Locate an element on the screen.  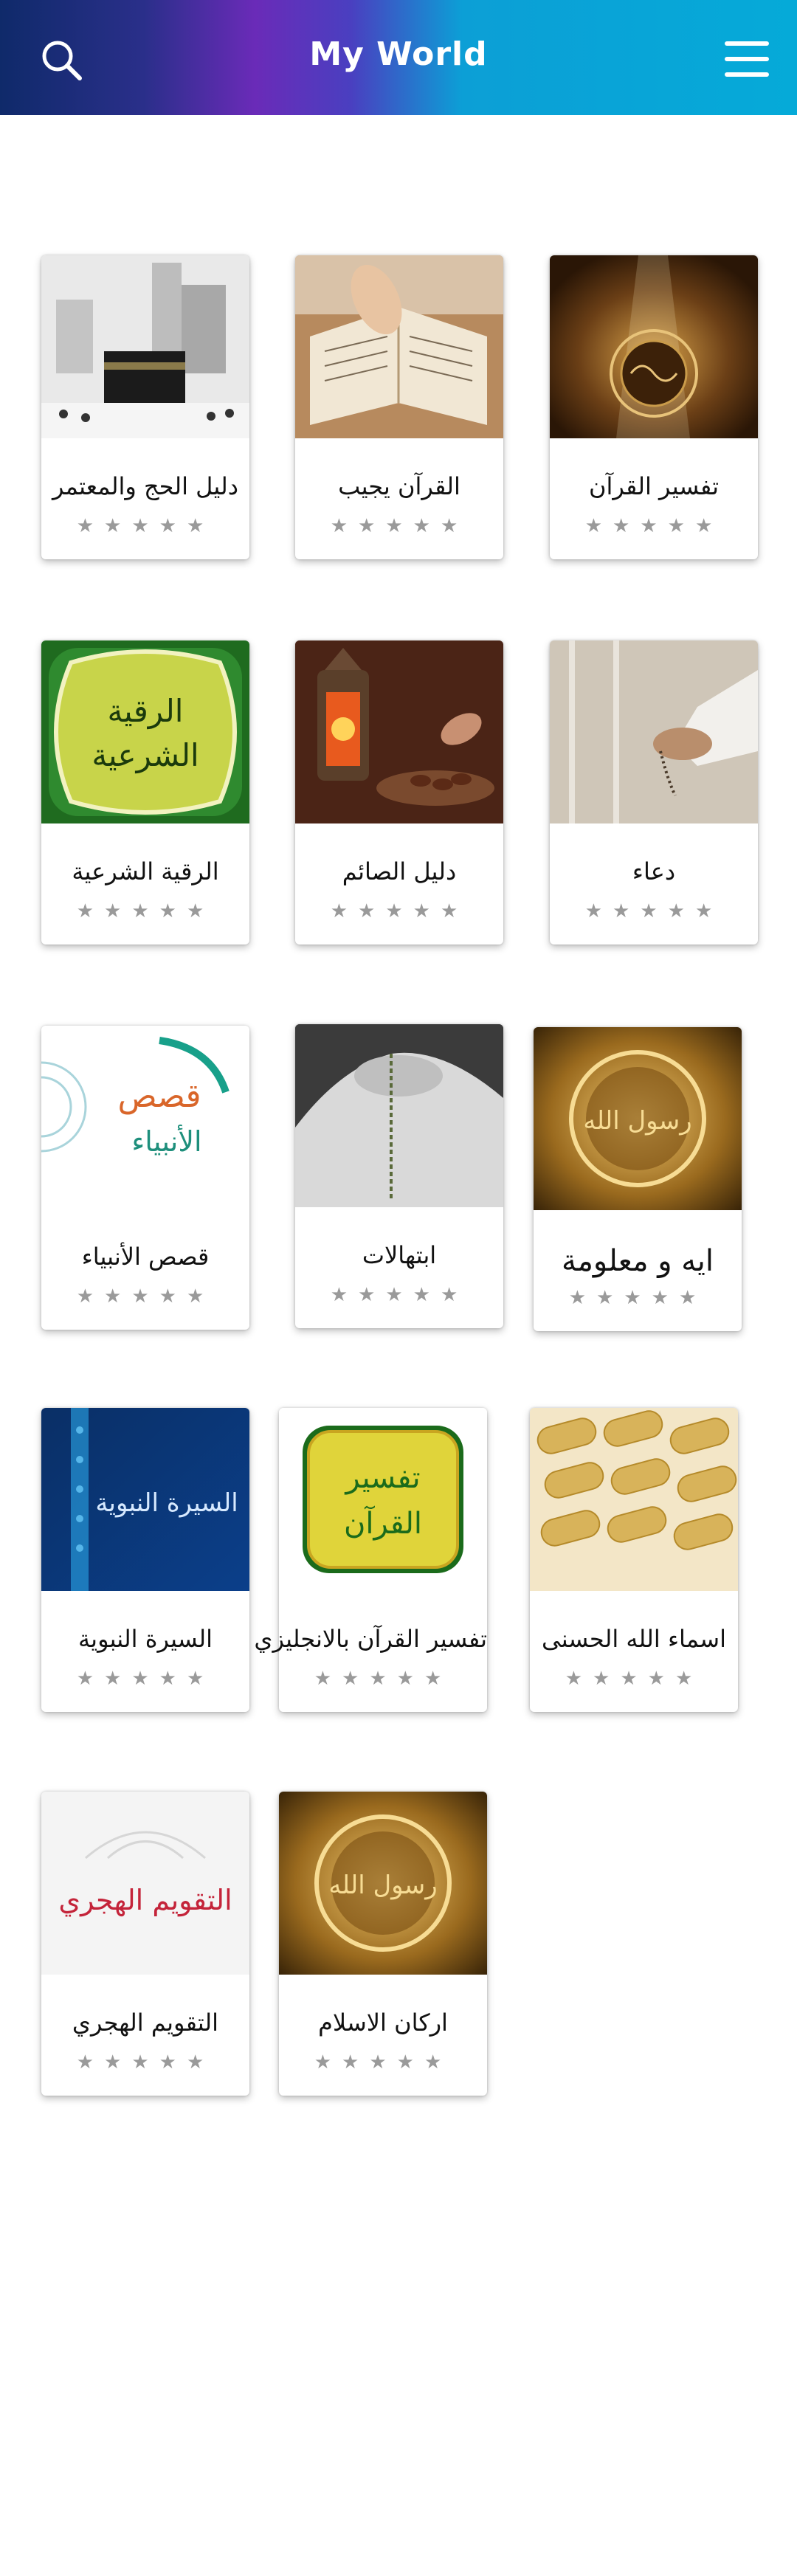
card-title: تفسير القرآن بالانجليزي is located at coordinates (370, 1639).